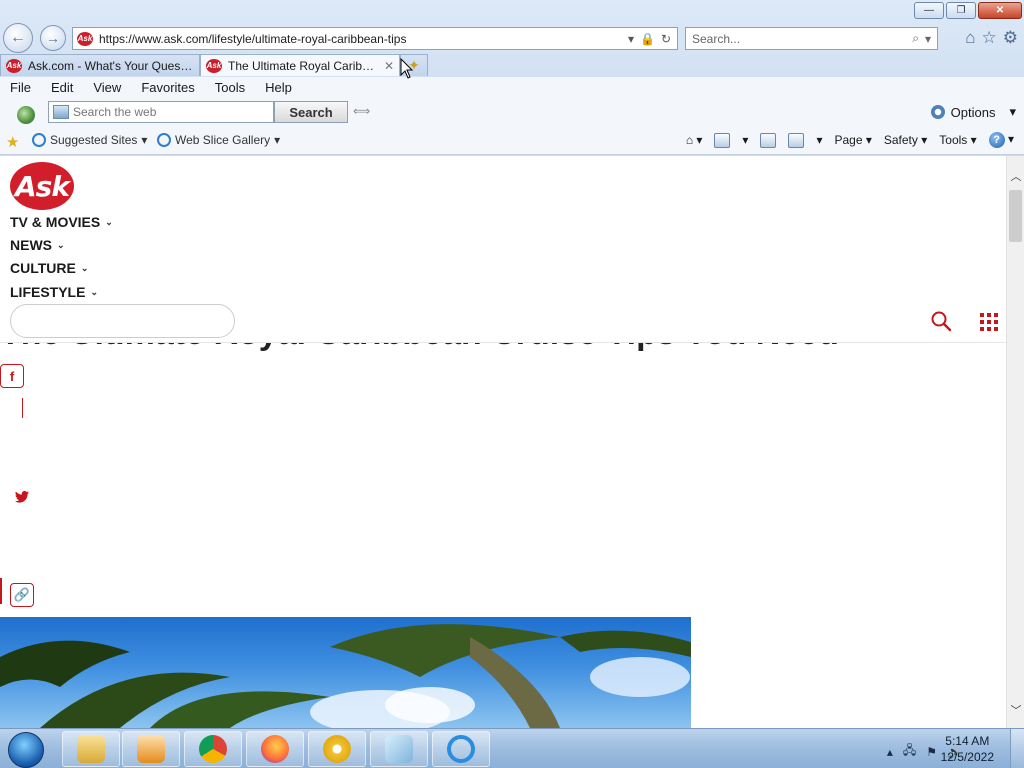 The width and height of the screenshot is (1024, 768). I want to click on nav-tv-movies: TV & MOVIES ⌄, so click(61, 222).